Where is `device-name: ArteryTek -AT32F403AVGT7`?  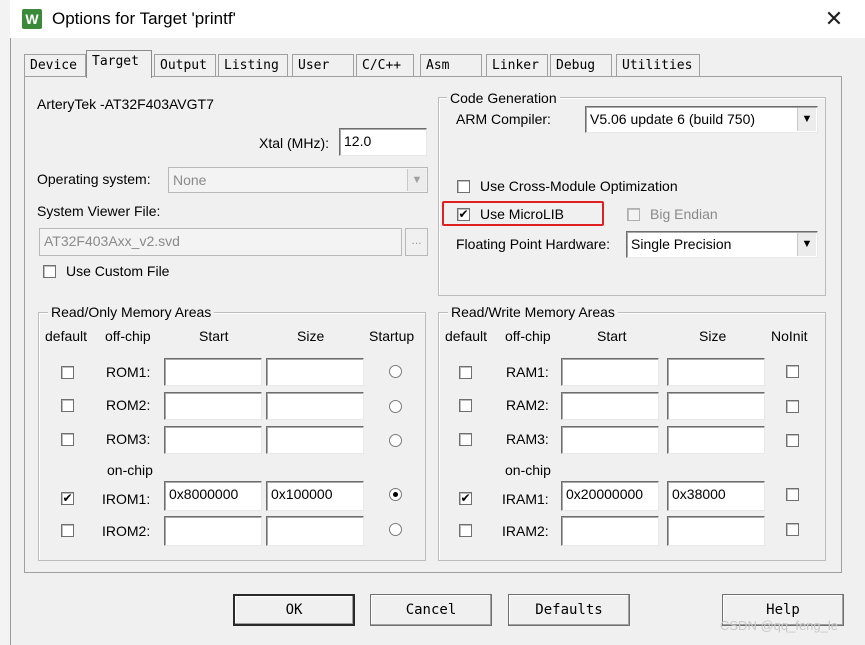
device-name: ArteryTek -AT32F403AVGT7 is located at coordinates (125, 104).